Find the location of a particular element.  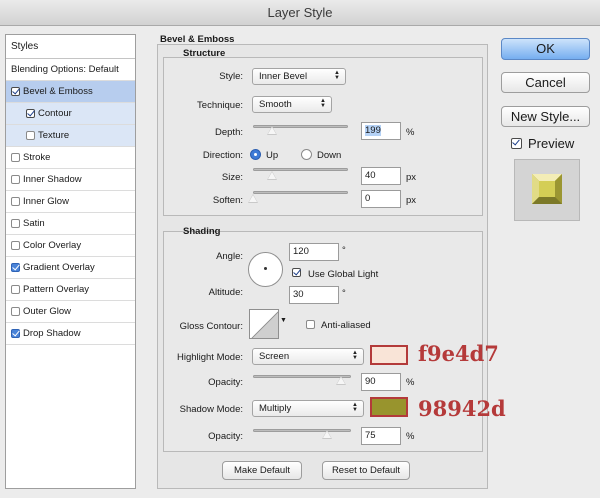

inner-shadow-checkbox is located at coordinates (15, 179).